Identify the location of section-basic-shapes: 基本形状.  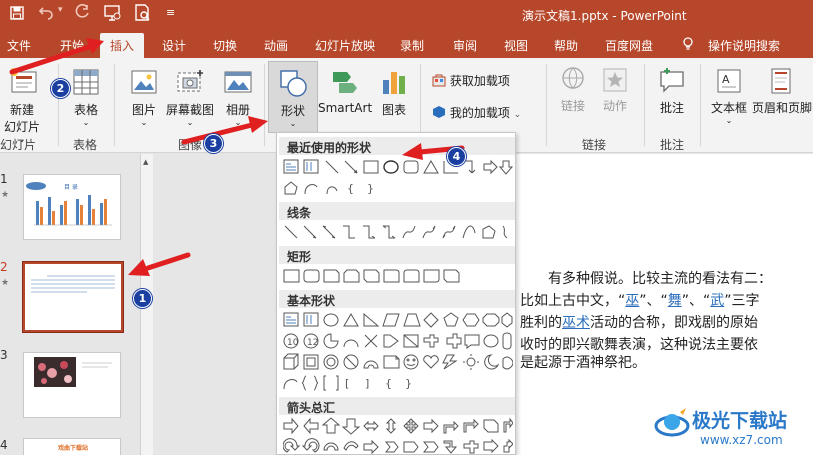
(397, 299).